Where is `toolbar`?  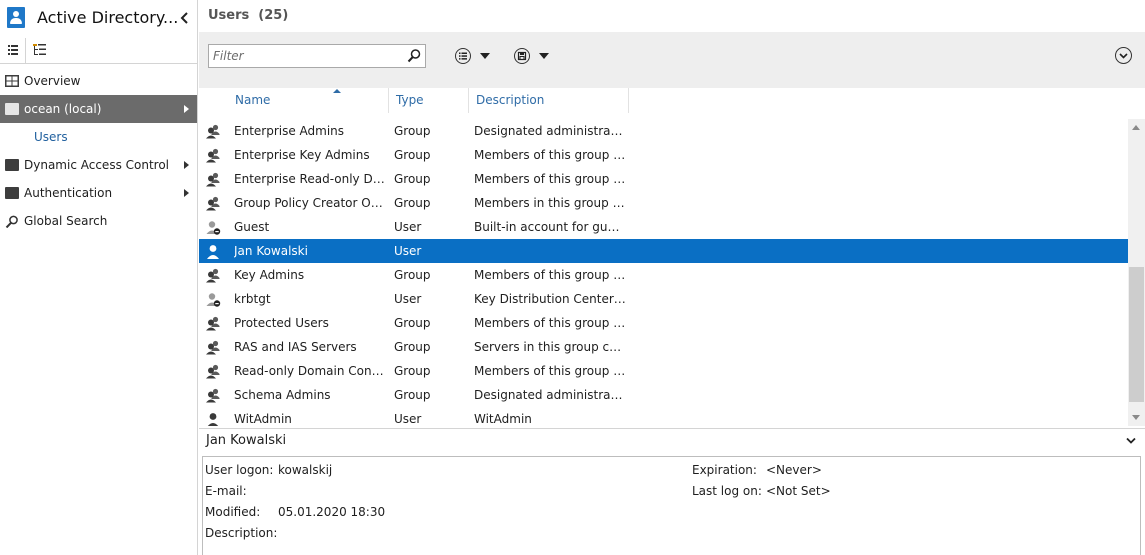
toolbar is located at coordinates (672, 60).